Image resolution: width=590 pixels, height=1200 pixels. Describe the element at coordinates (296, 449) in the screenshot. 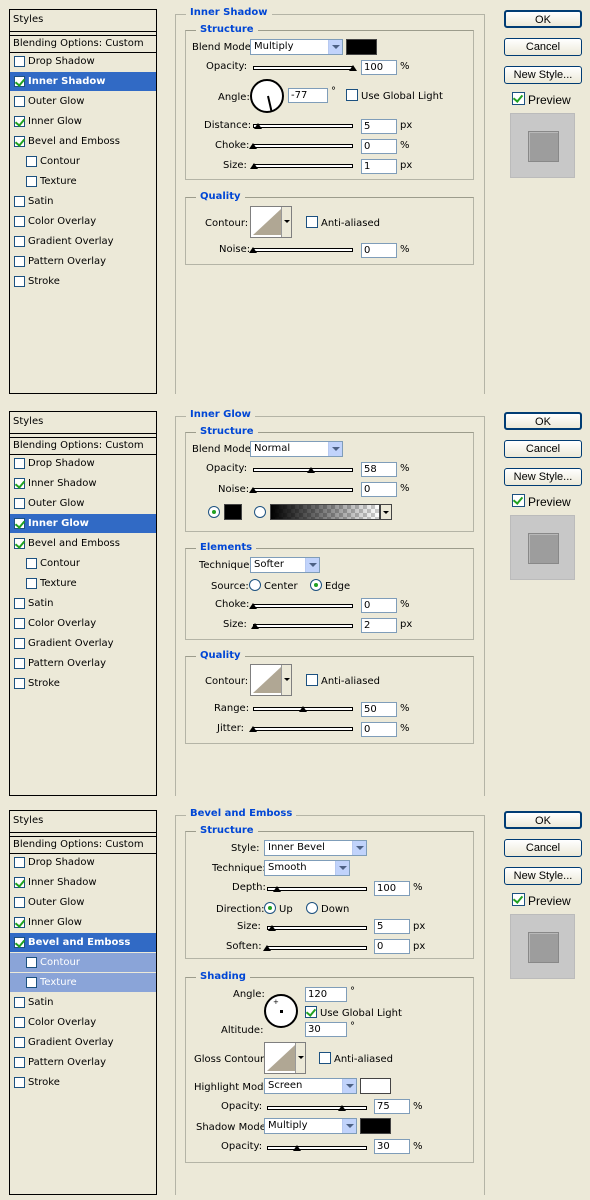

I see `blend-mode-select: Normal` at that location.